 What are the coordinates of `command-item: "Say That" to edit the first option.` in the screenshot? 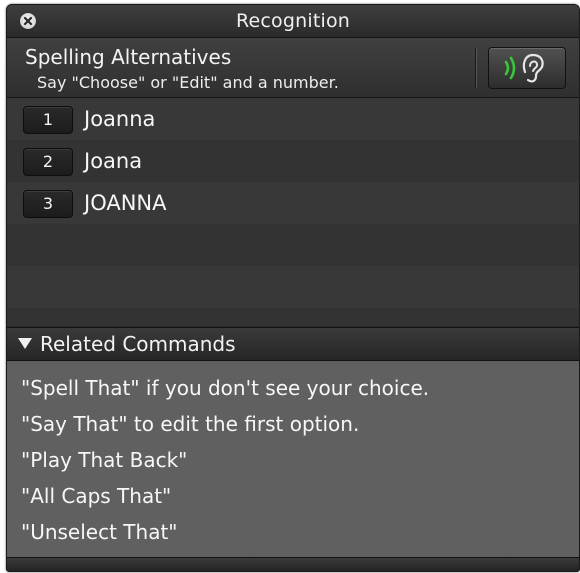 It's located at (190, 424).